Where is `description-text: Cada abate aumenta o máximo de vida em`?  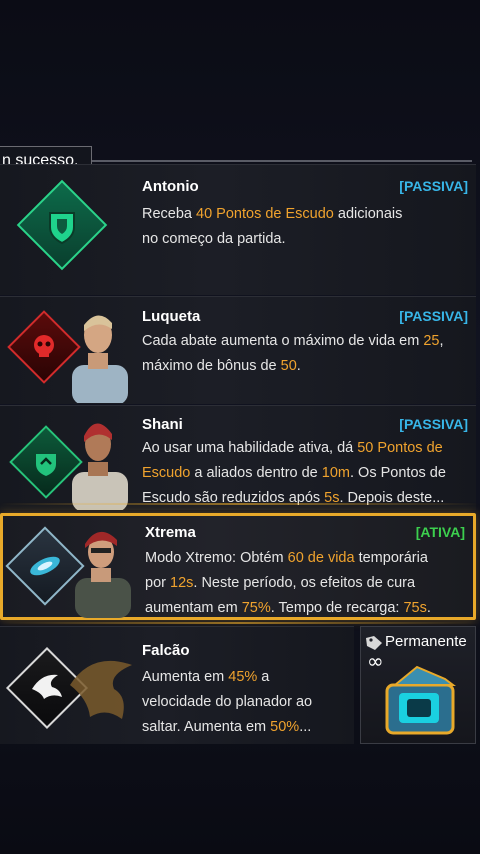 description-text: Cada abate aumenta o máximo de vida em is located at coordinates (283, 341).